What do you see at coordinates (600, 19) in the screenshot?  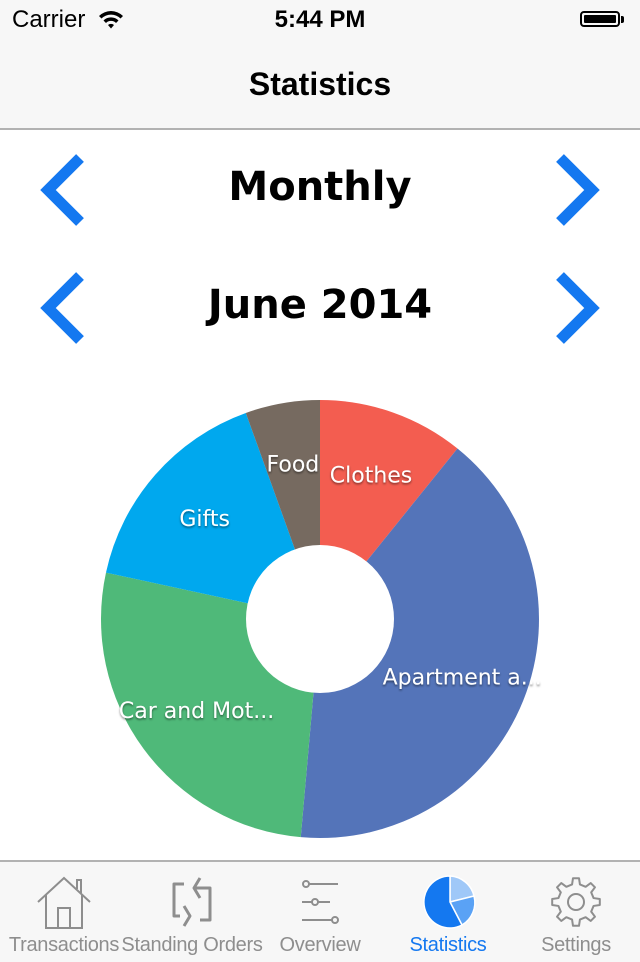 I see `battery-icon` at bounding box center [600, 19].